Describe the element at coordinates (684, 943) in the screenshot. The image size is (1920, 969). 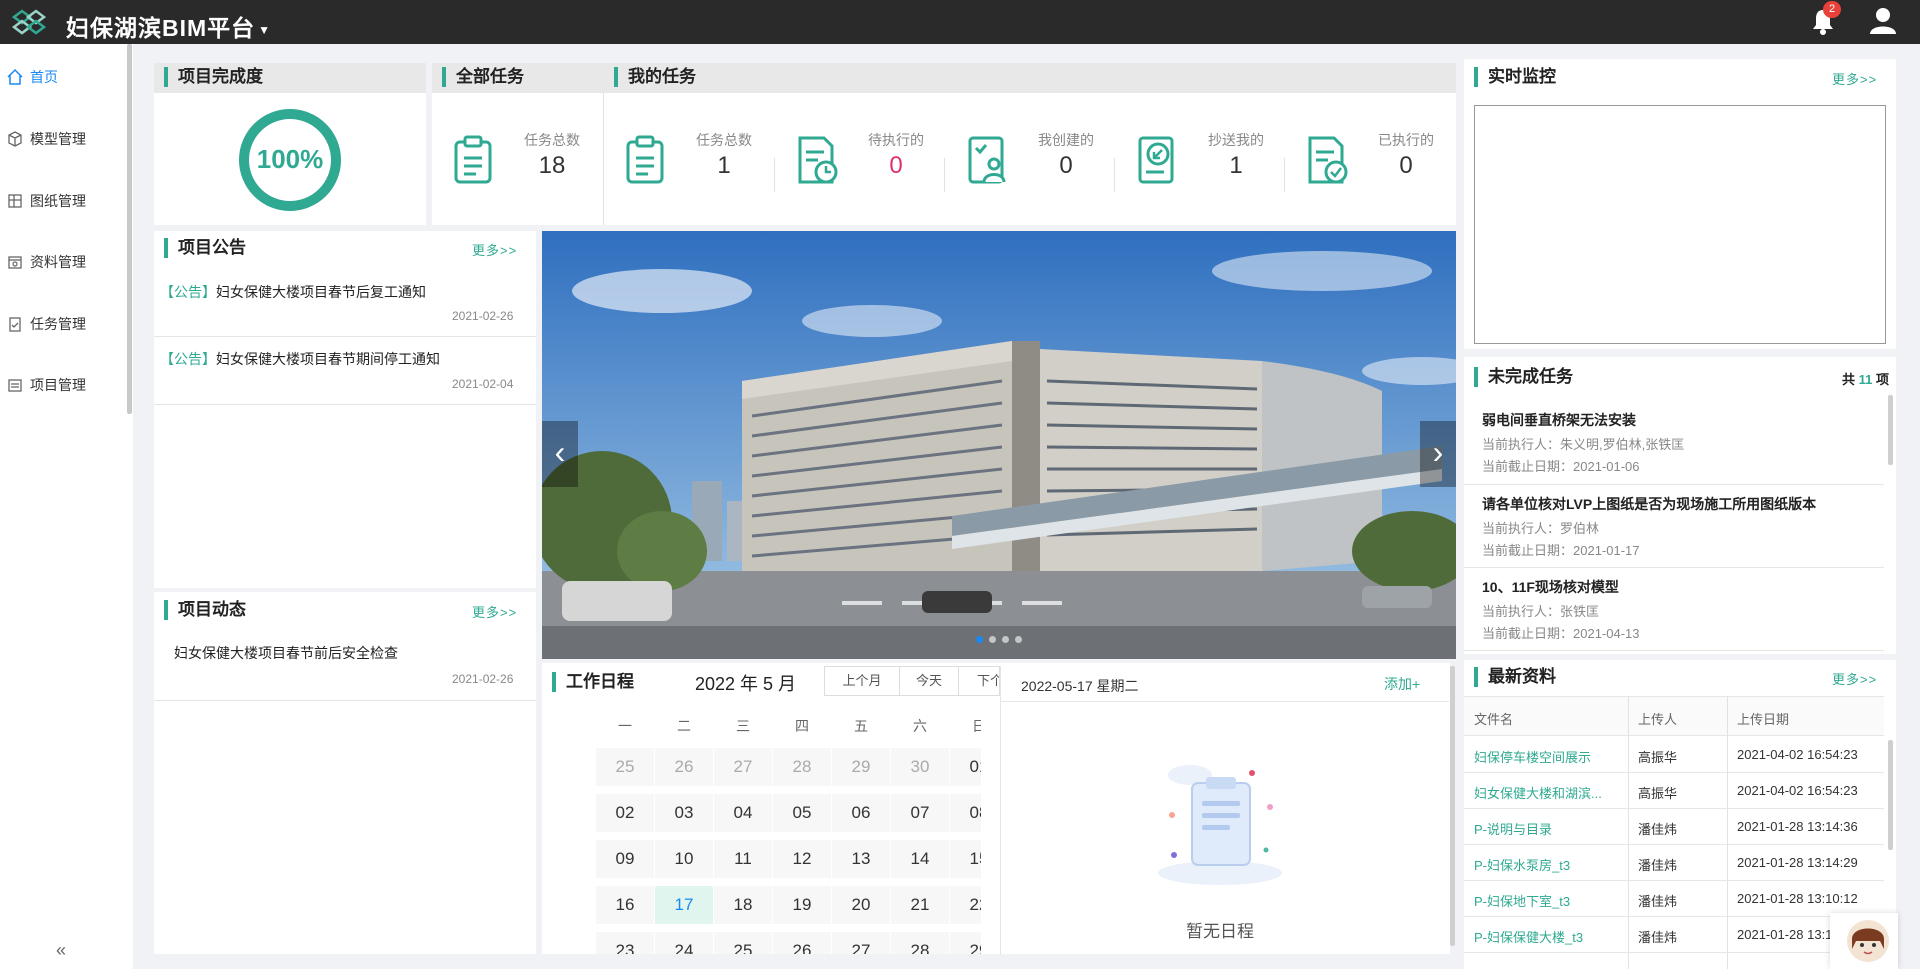
I see `calendar-day: 24` at that location.